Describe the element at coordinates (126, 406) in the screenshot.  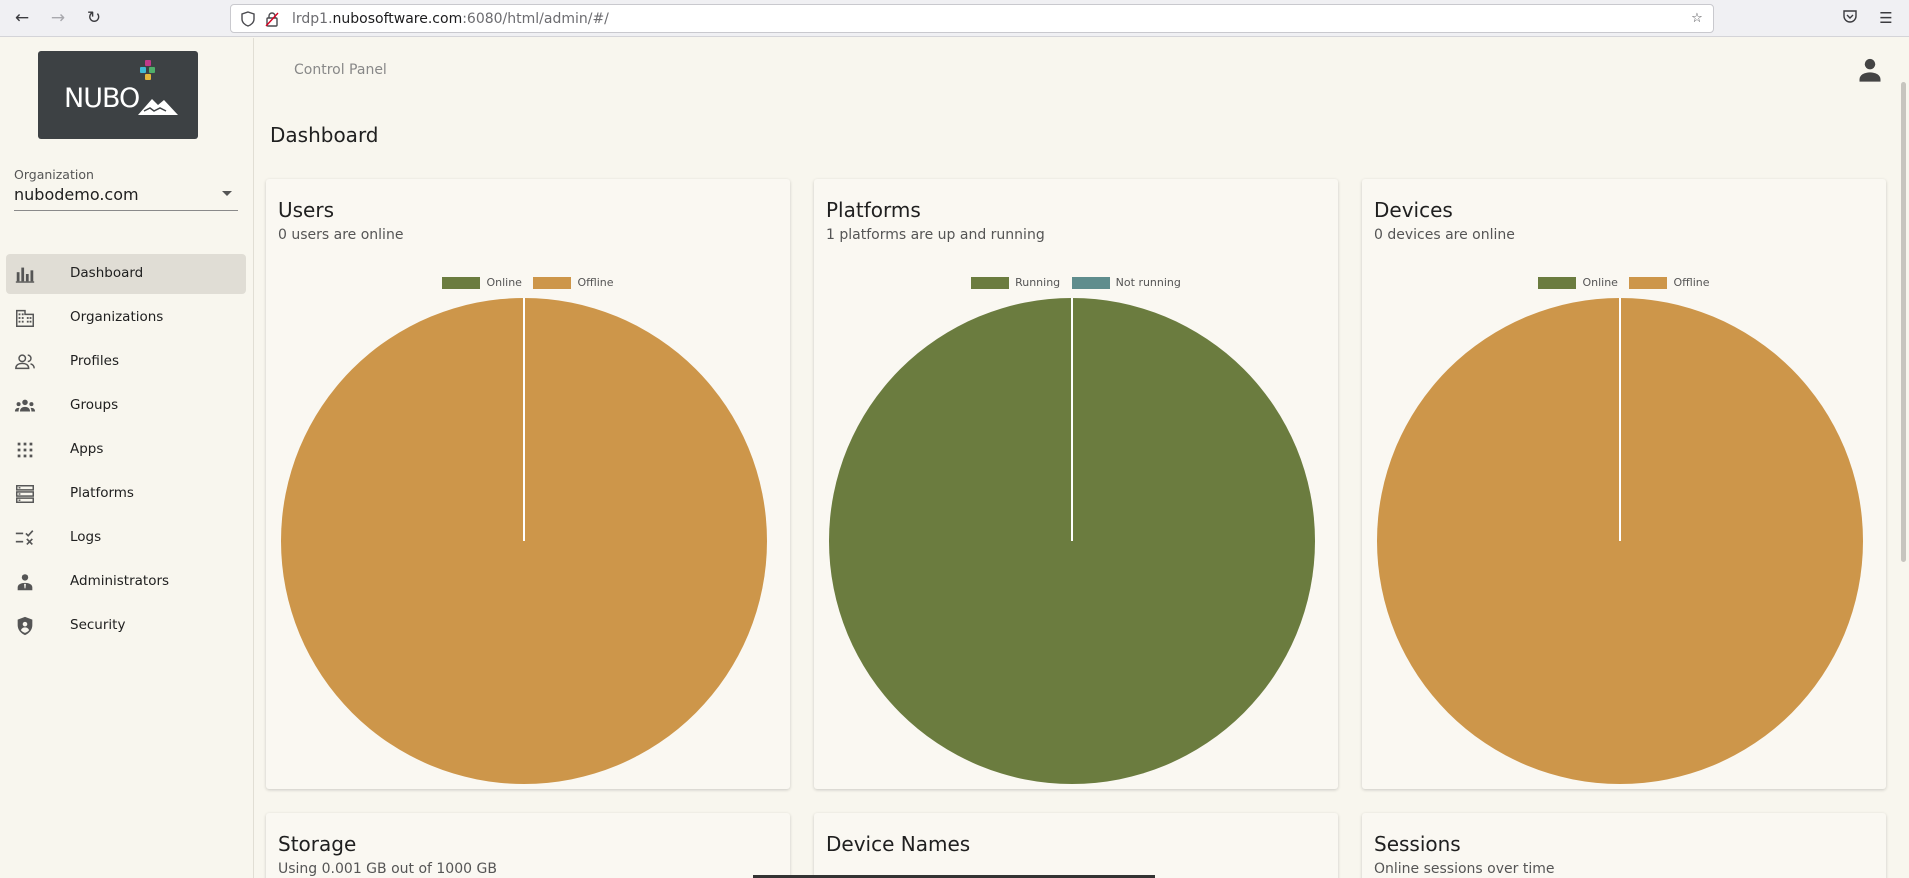
I see `sidebar-item-groups: Groups` at that location.